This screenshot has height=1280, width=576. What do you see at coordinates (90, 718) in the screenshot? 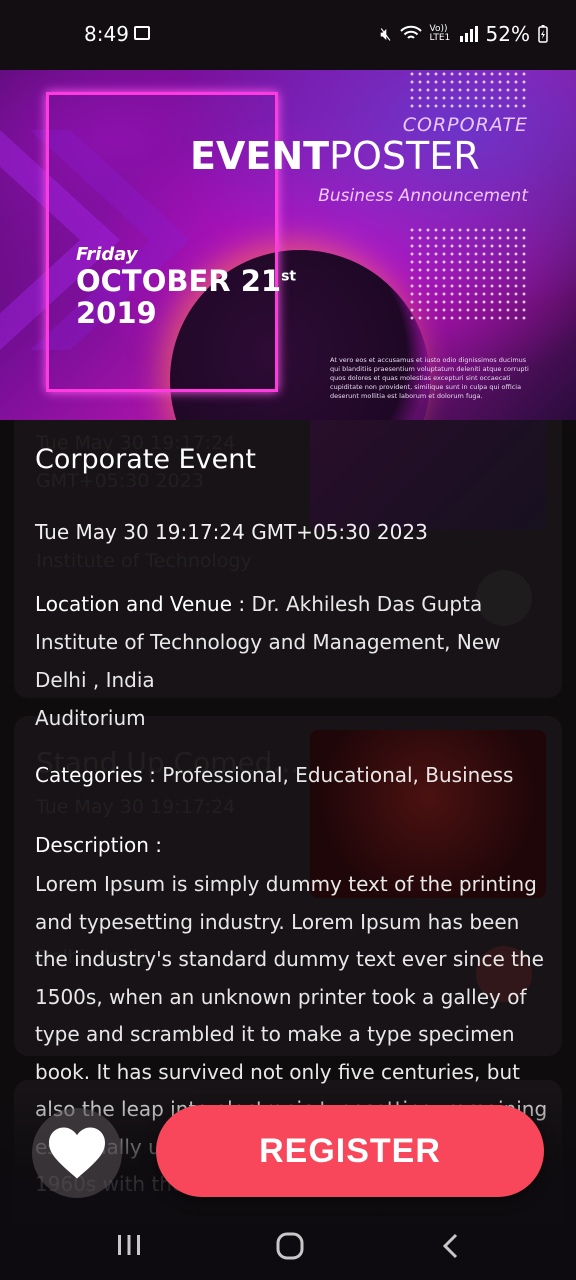
I see `event-venue: Auditorium` at bounding box center [90, 718].